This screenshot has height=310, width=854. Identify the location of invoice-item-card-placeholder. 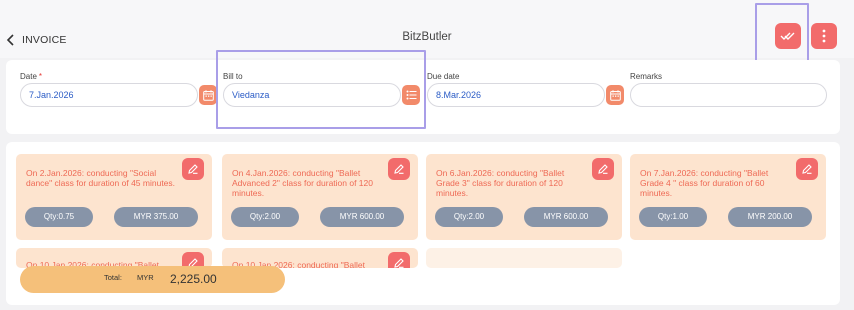
(524, 258).